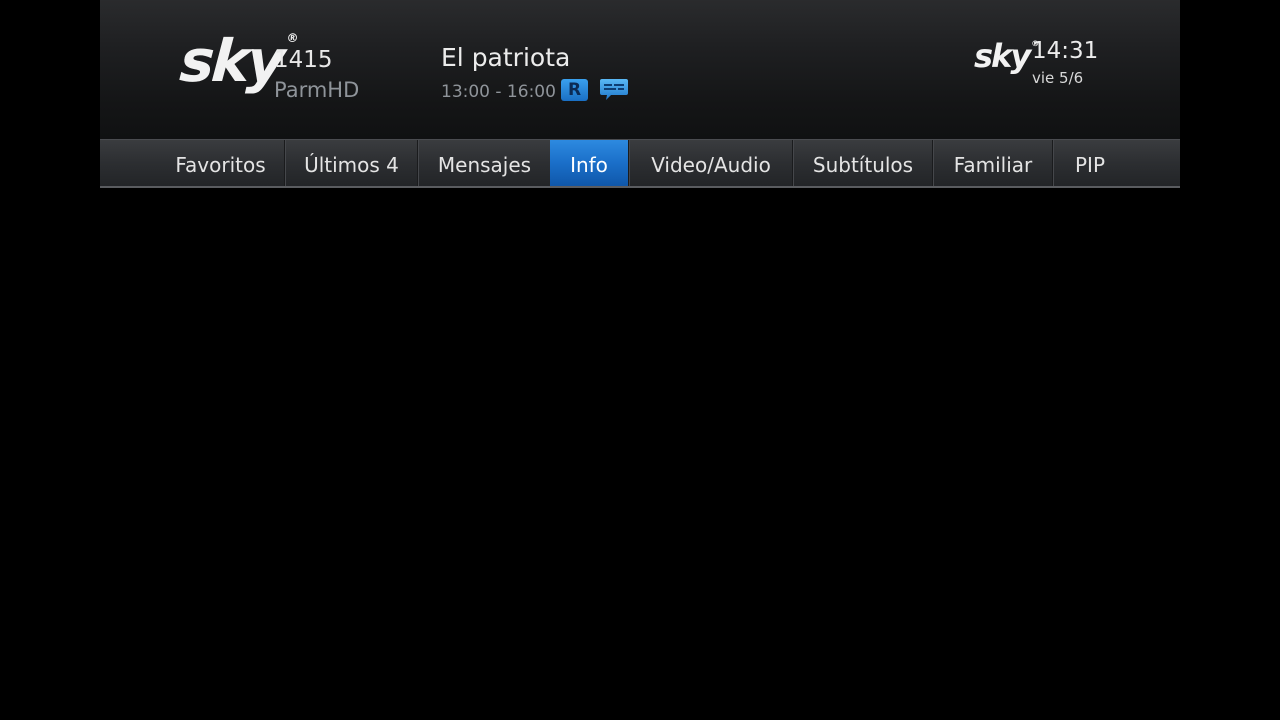 The width and height of the screenshot is (1280, 720). I want to click on channel-number: 1415, so click(303, 60).